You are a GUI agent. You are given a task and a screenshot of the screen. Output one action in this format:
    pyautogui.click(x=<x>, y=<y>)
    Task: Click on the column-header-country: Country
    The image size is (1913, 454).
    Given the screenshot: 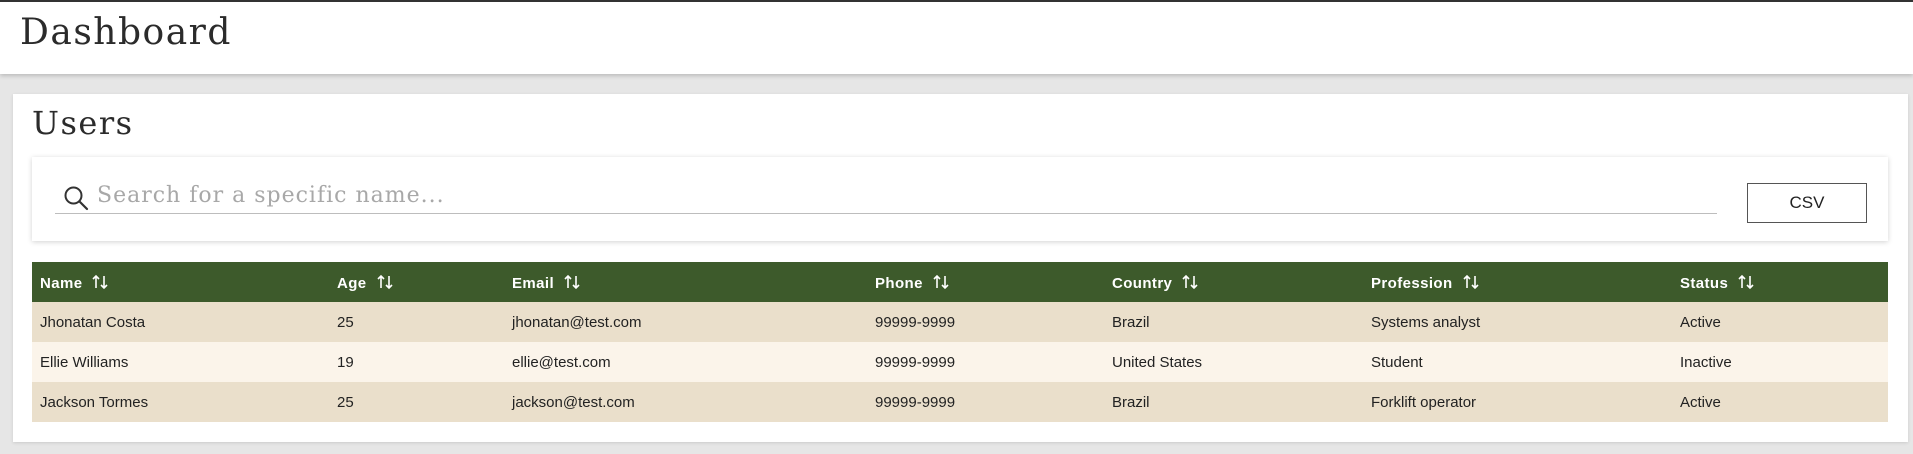 What is the action you would take?
    pyautogui.click(x=1233, y=282)
    